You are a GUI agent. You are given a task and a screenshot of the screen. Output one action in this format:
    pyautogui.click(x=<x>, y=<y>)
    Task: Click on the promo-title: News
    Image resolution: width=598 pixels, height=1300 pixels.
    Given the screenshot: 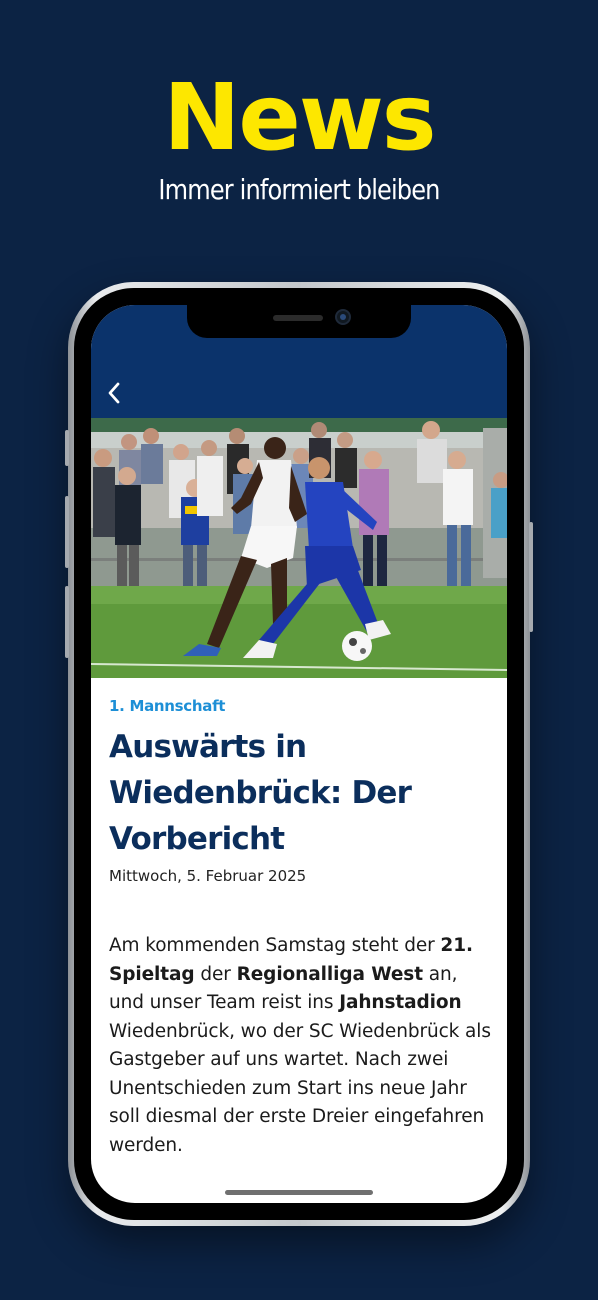 What is the action you would take?
    pyautogui.click(x=299, y=117)
    